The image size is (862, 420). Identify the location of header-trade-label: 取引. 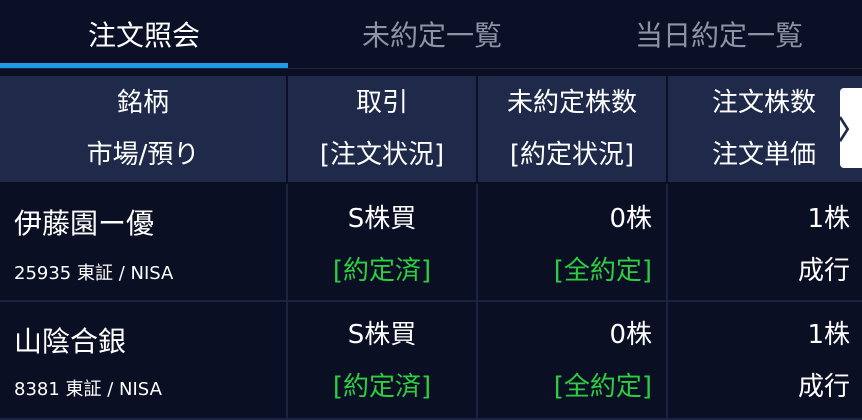
(381, 103).